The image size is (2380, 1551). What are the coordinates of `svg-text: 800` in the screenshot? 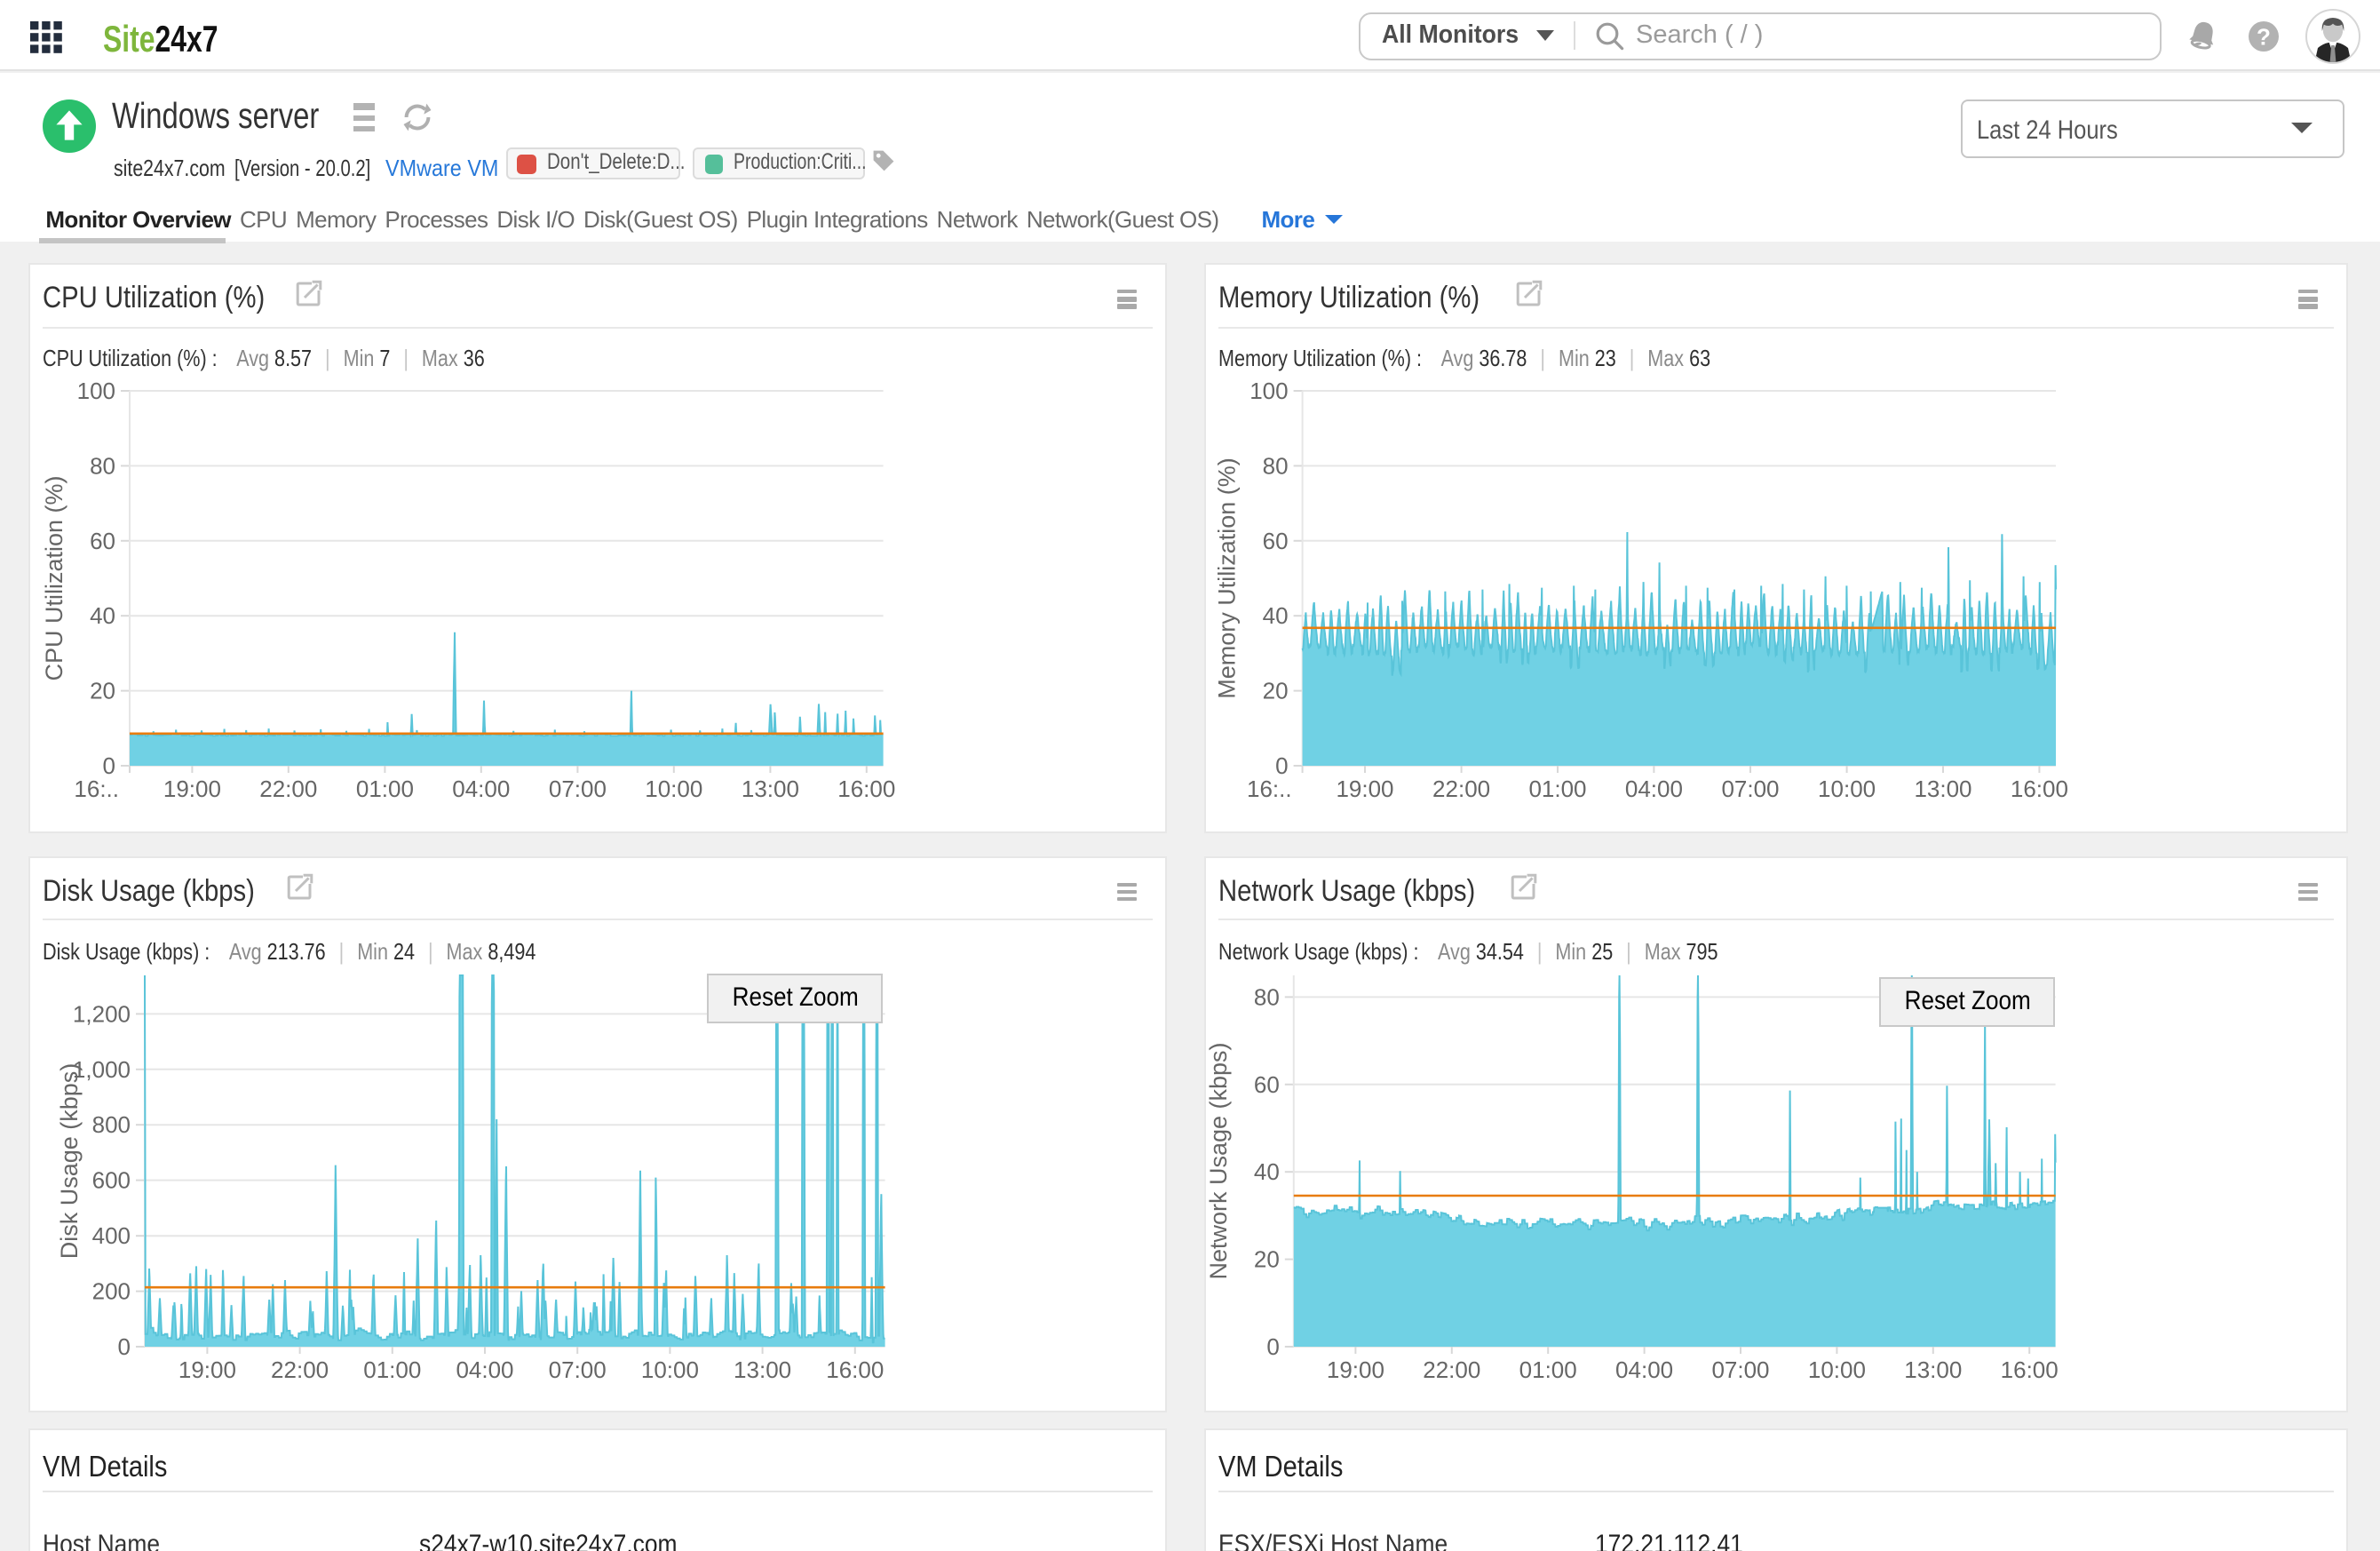 It's located at (111, 1123).